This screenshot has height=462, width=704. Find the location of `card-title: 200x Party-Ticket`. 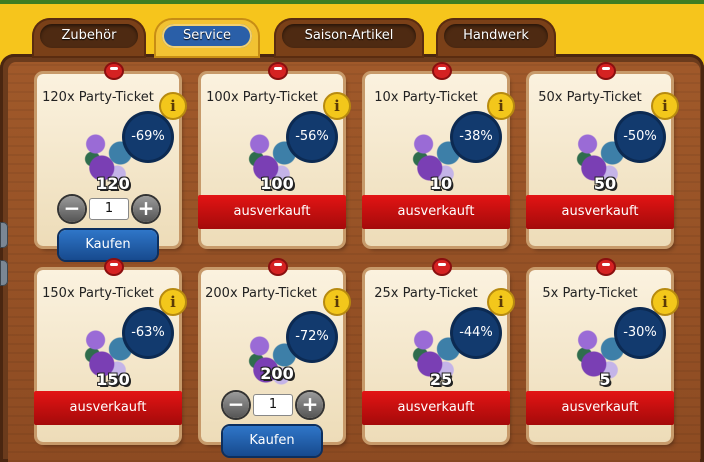

card-title: 200x Party-Ticket is located at coordinates (261, 293).